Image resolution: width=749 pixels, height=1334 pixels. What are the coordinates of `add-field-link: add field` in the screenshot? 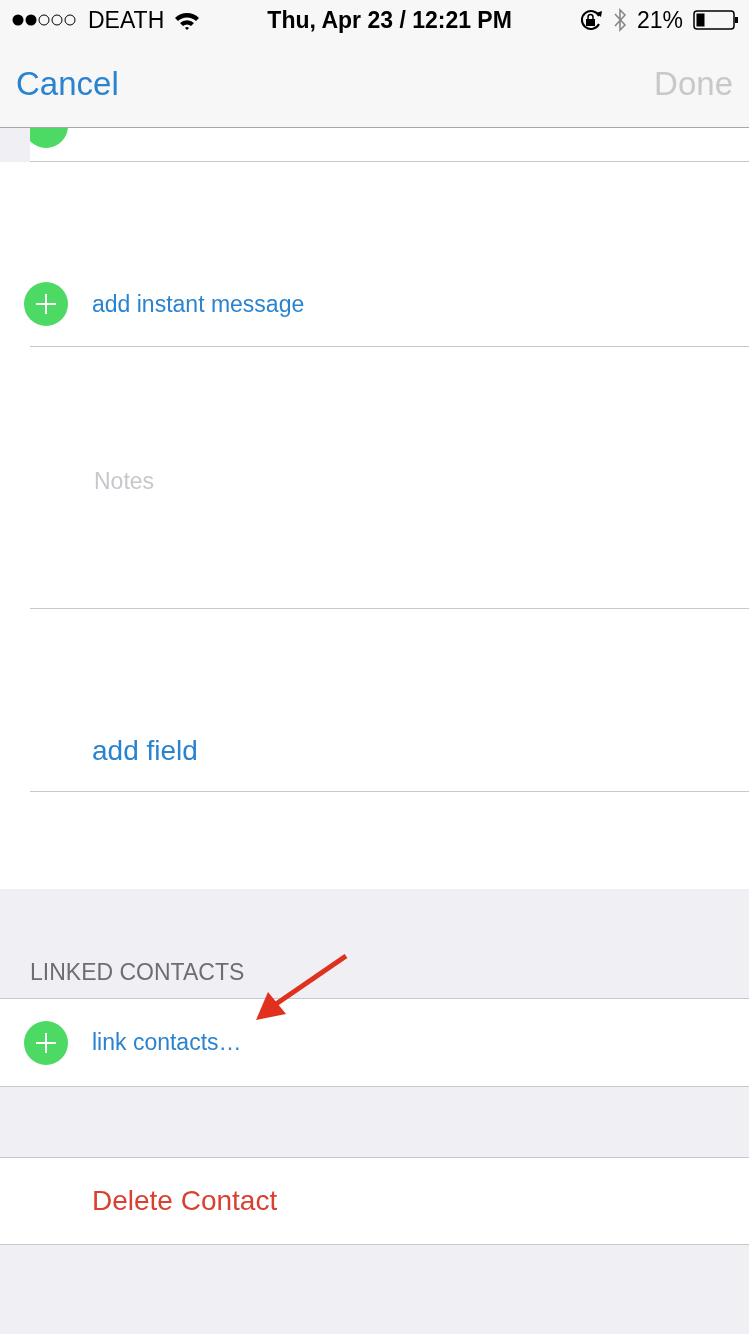 It's located at (145, 751).